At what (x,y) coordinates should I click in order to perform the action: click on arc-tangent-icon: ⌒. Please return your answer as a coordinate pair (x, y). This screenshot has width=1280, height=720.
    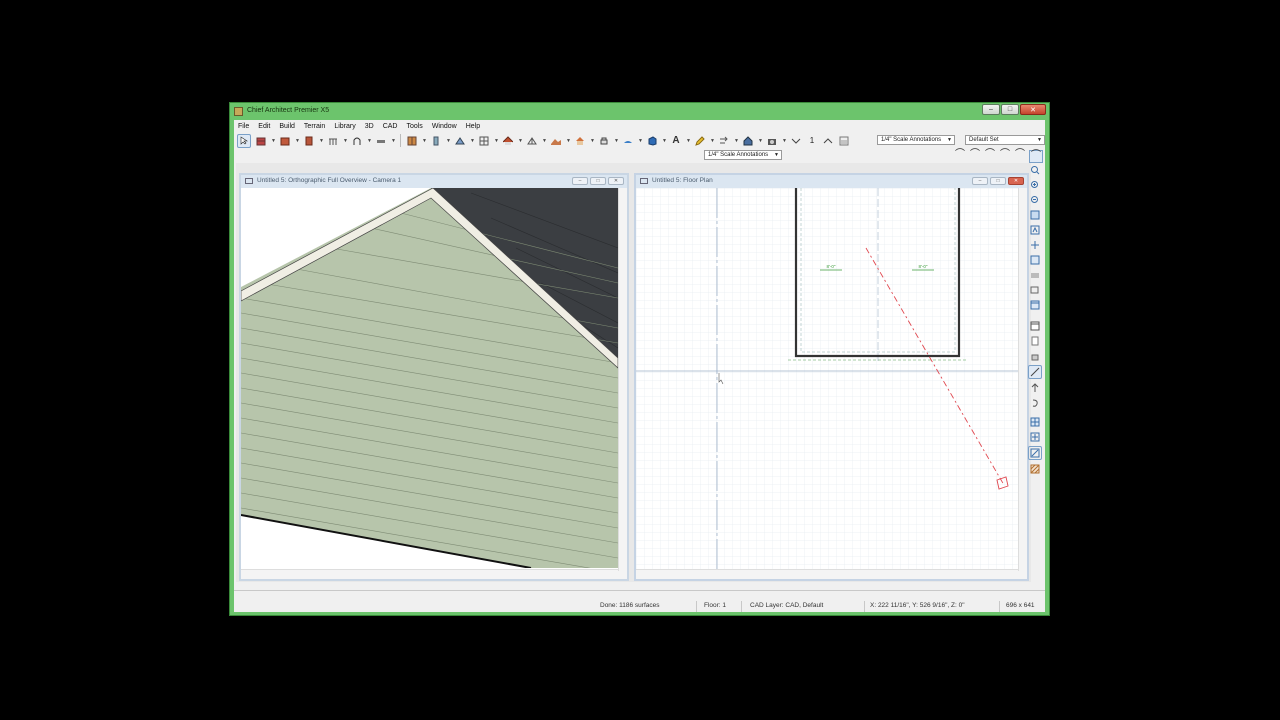
    Looking at the image, I should click on (975, 155).